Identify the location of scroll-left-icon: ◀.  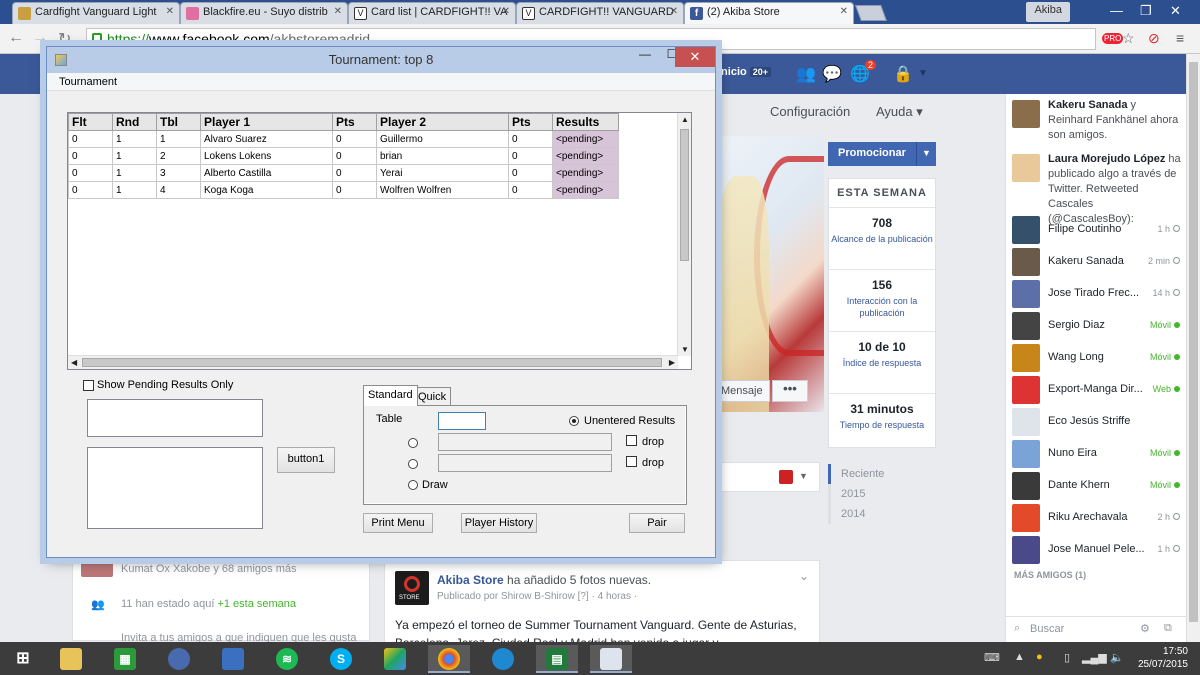
(74, 362).